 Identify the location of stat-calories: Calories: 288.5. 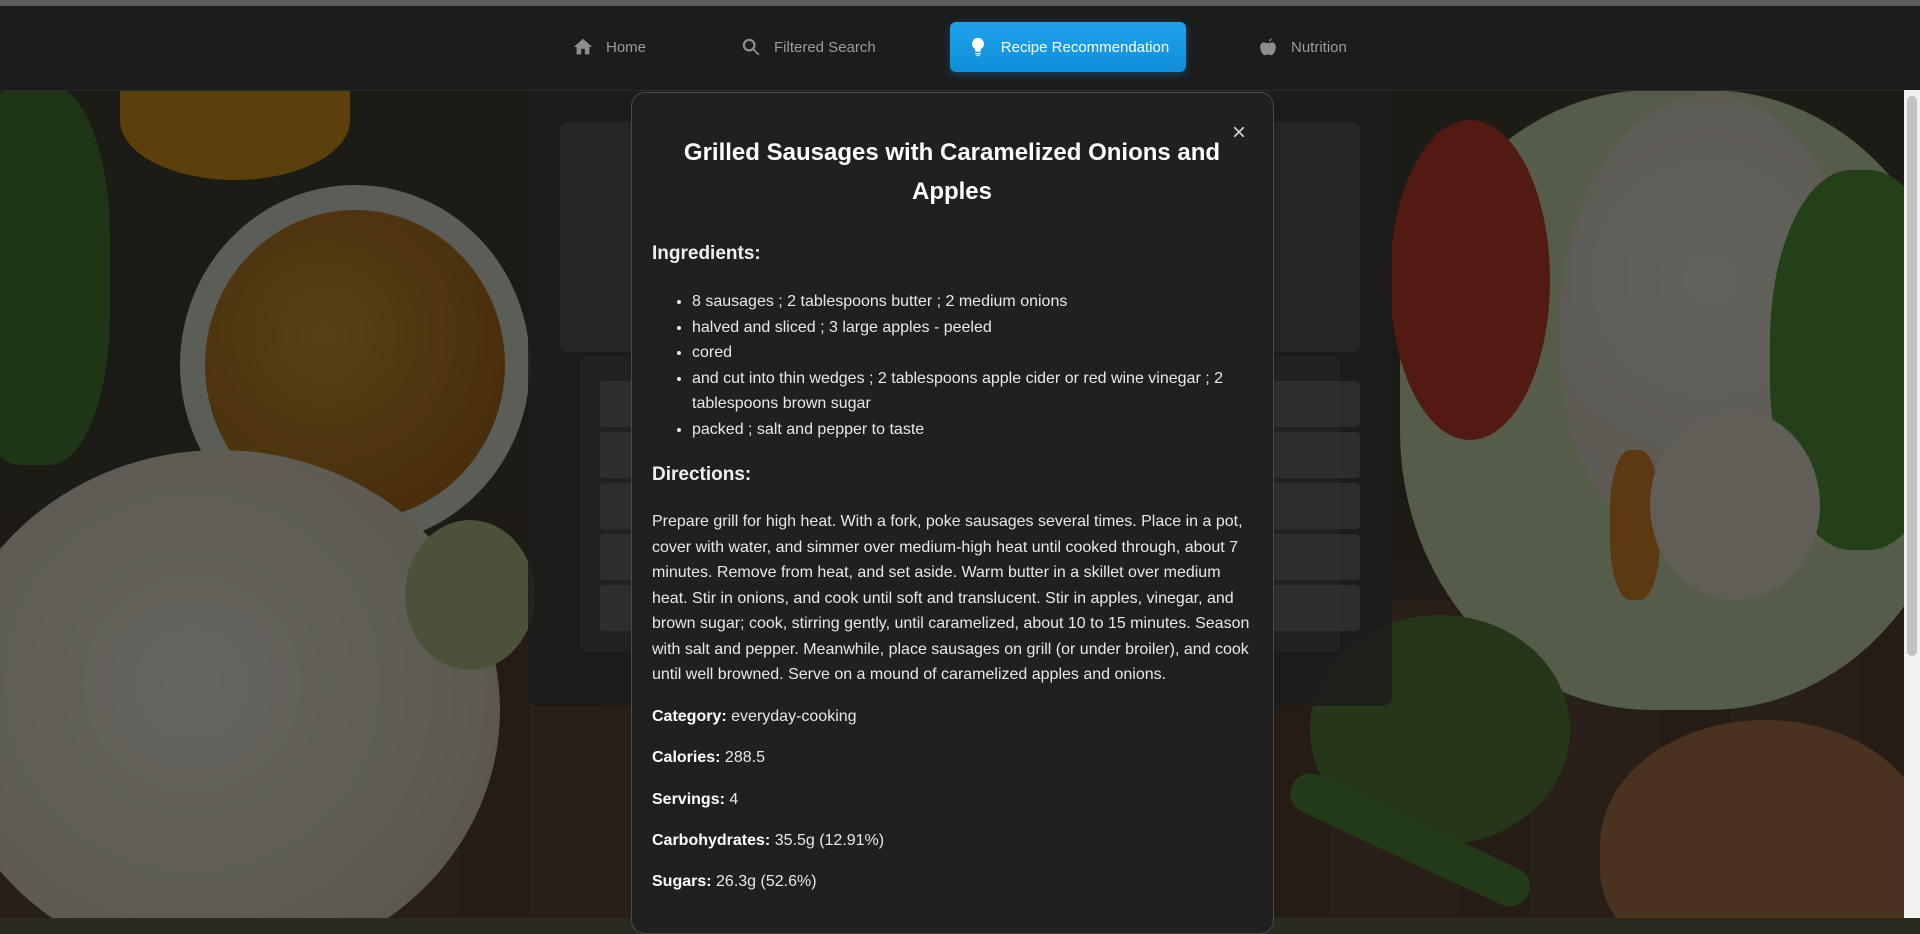
(708, 758).